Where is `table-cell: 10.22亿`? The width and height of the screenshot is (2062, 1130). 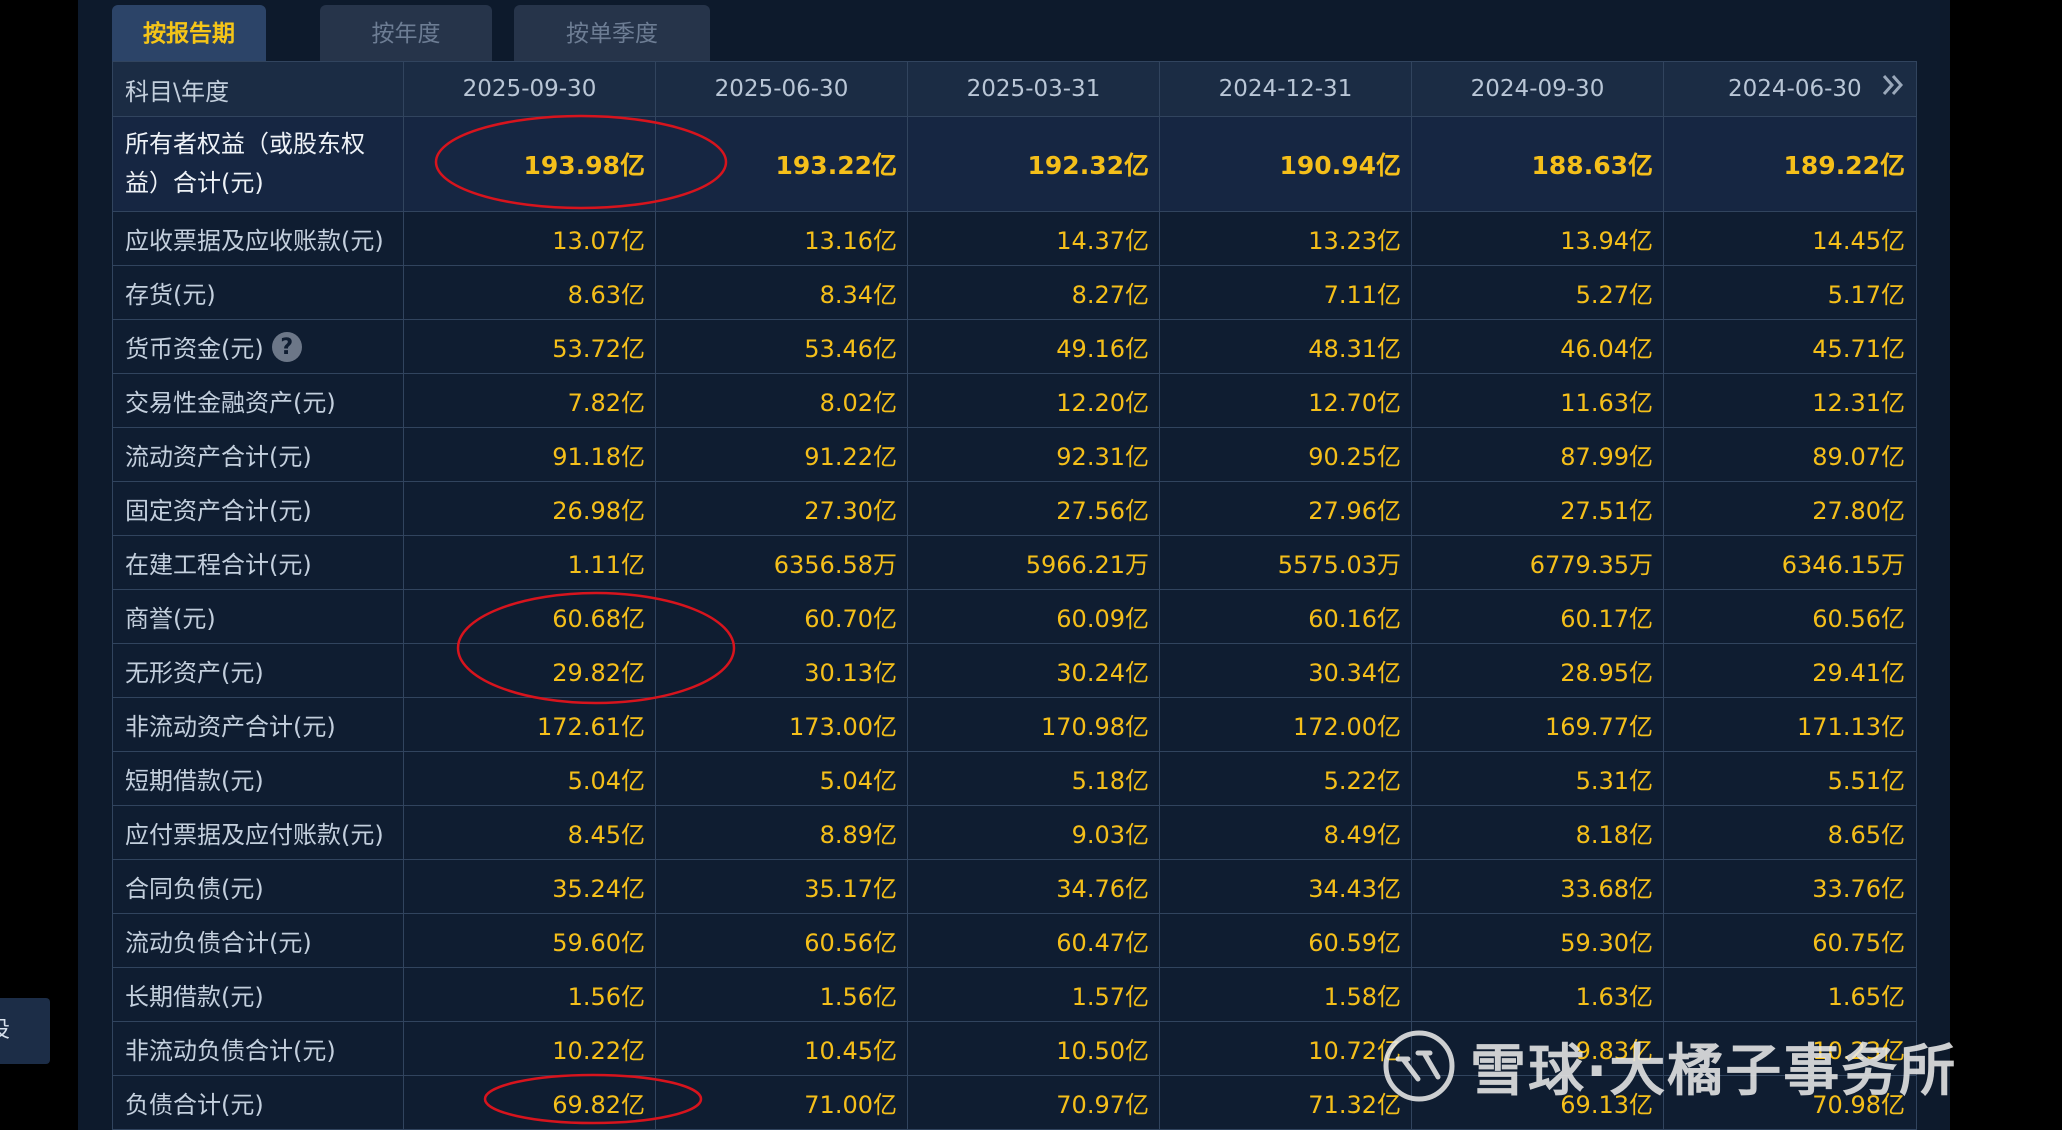
table-cell: 10.22亿 is located at coordinates (530, 1048).